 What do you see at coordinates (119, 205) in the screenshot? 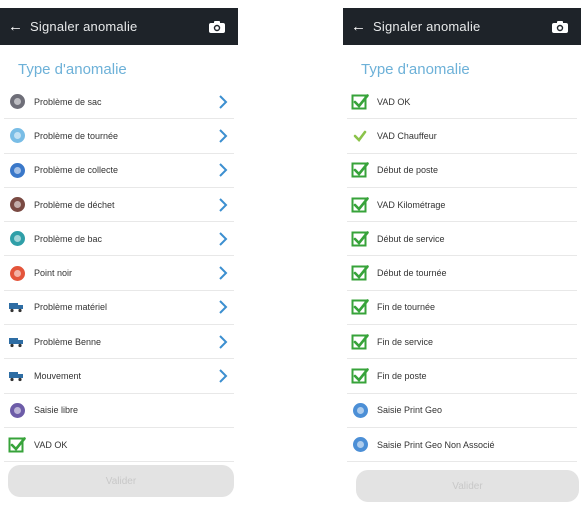
I see `list-item: Problème de déchet` at bounding box center [119, 205].